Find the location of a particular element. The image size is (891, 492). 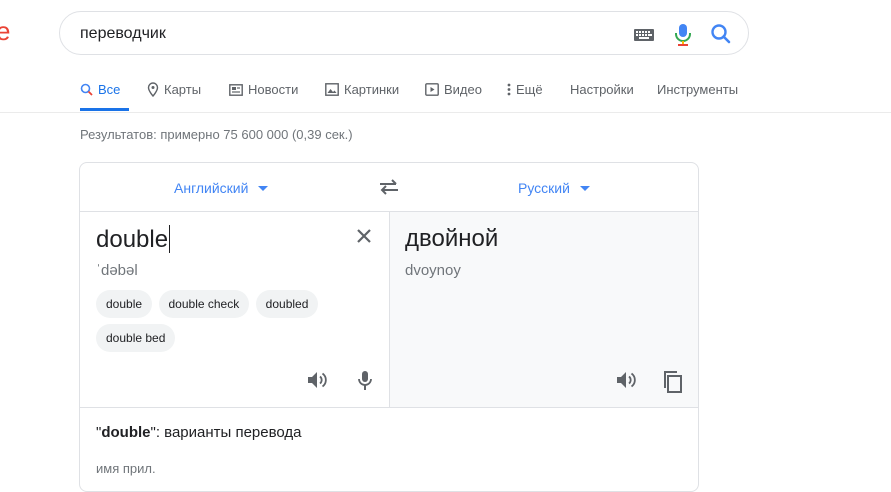

tab-label: Картинки is located at coordinates (372, 89).